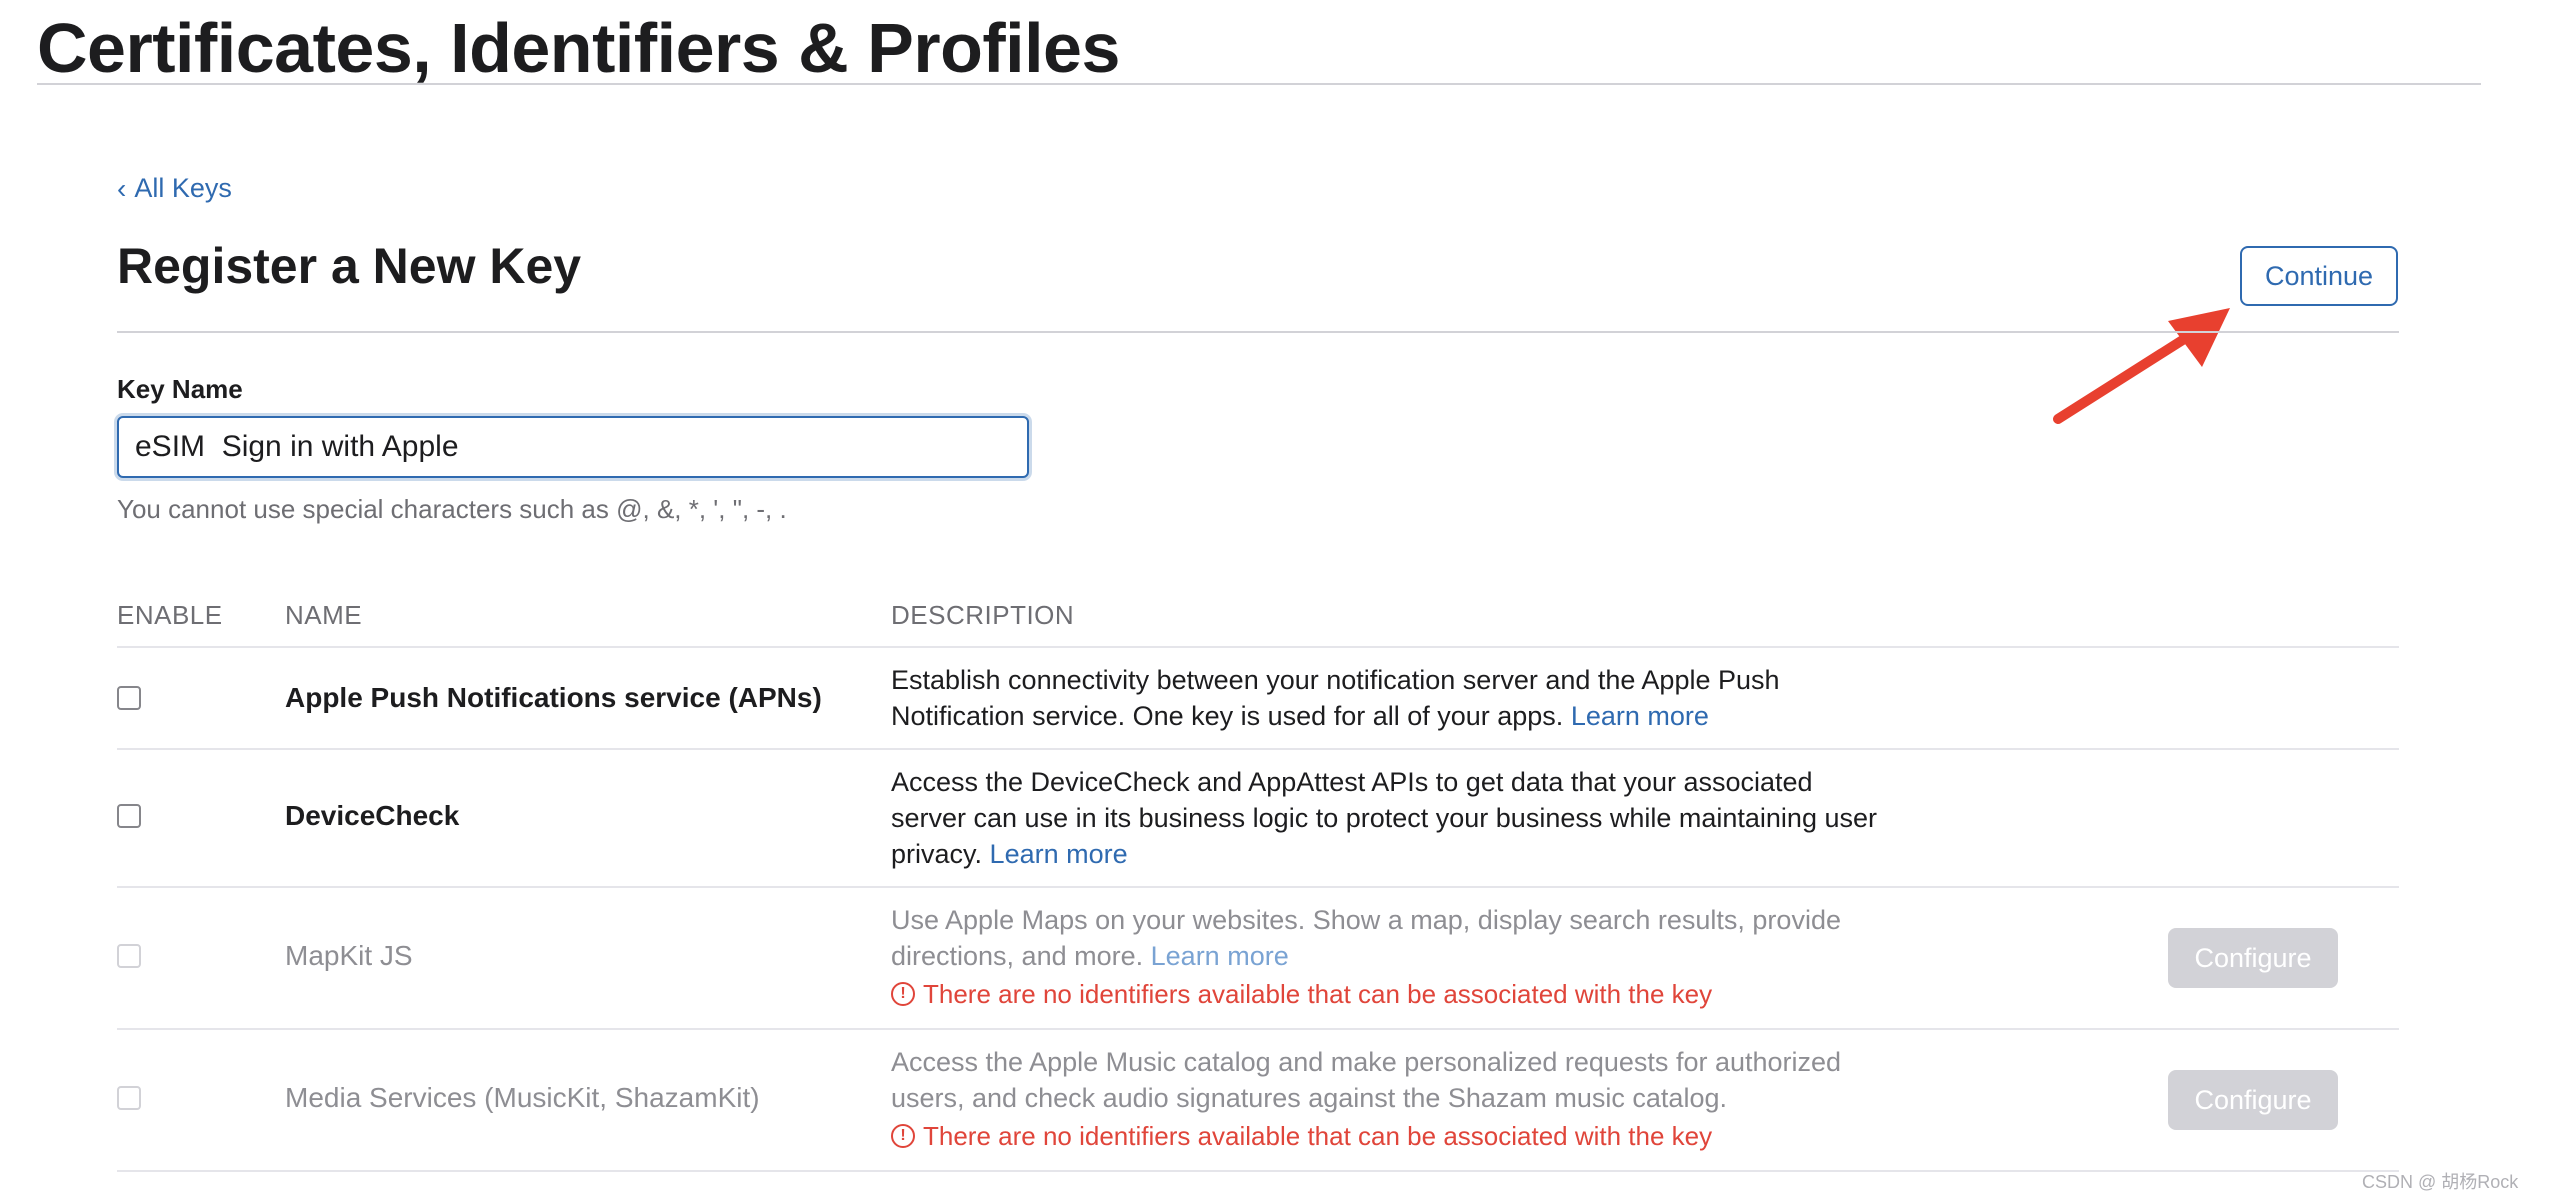  What do you see at coordinates (2253, 958) in the screenshot?
I see `configure-button-mapkit-js: Configure` at bounding box center [2253, 958].